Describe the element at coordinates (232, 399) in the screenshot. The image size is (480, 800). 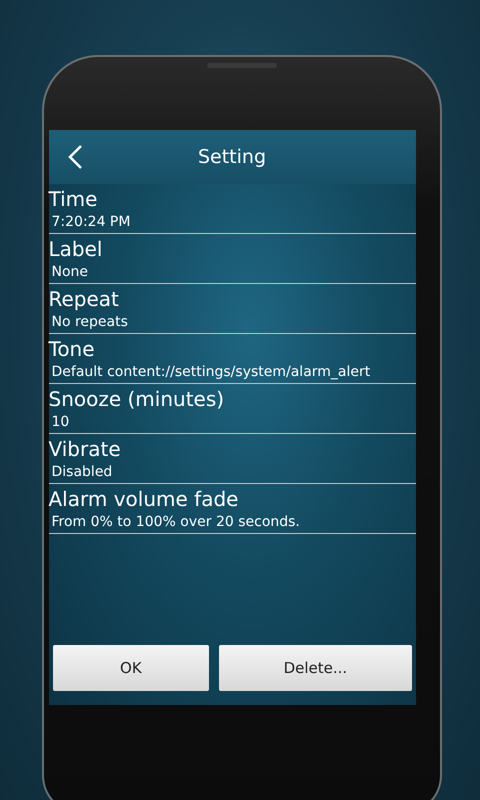
I see `setting-title: Snooze (minutes)` at that location.